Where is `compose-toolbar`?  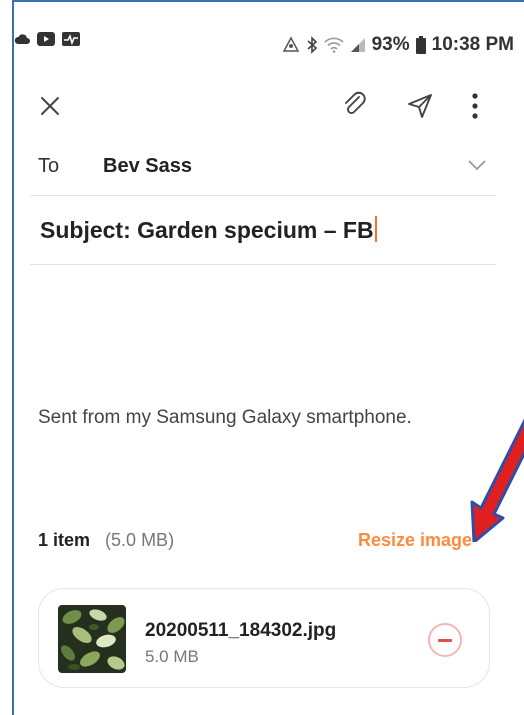 compose-toolbar is located at coordinates (269, 107).